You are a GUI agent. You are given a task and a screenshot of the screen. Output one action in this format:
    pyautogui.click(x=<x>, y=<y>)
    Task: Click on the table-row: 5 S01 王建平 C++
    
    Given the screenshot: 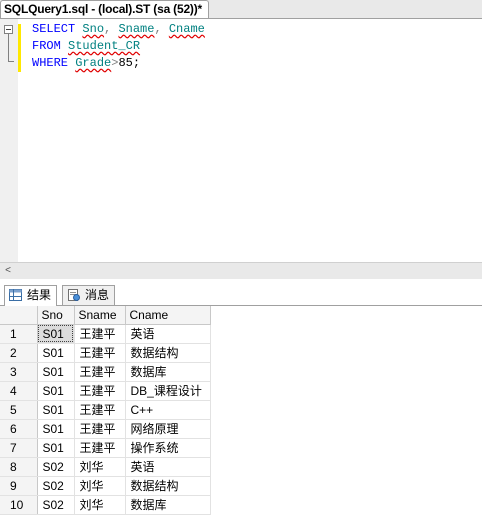 What is the action you would take?
    pyautogui.click(x=105, y=410)
    